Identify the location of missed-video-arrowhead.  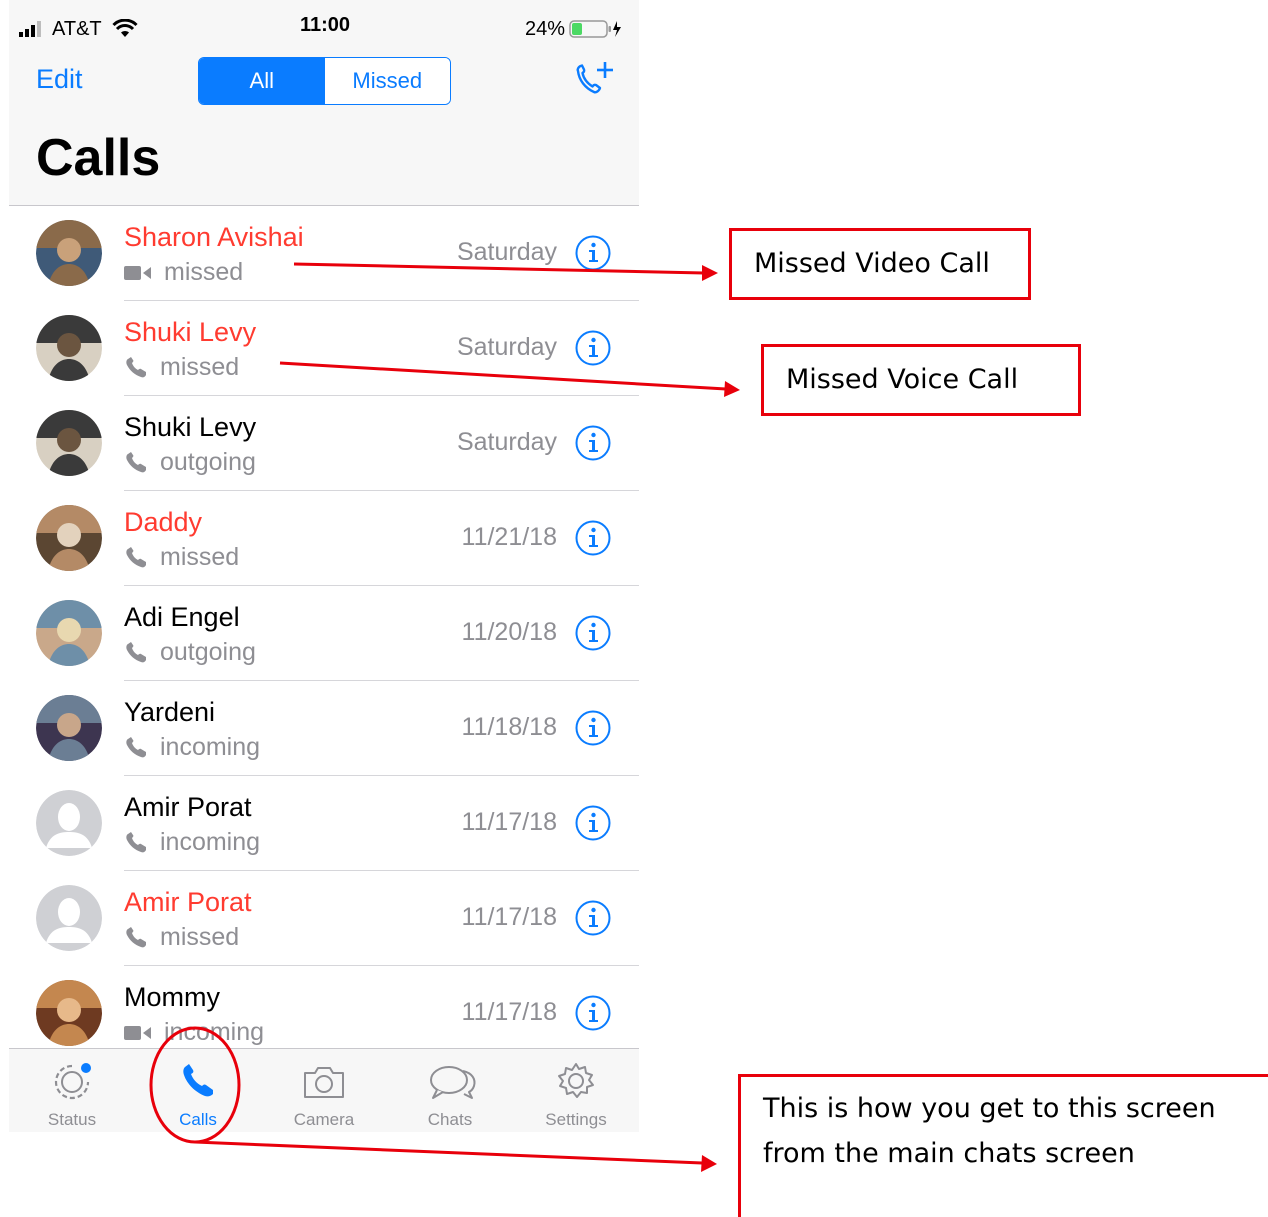
(710, 273).